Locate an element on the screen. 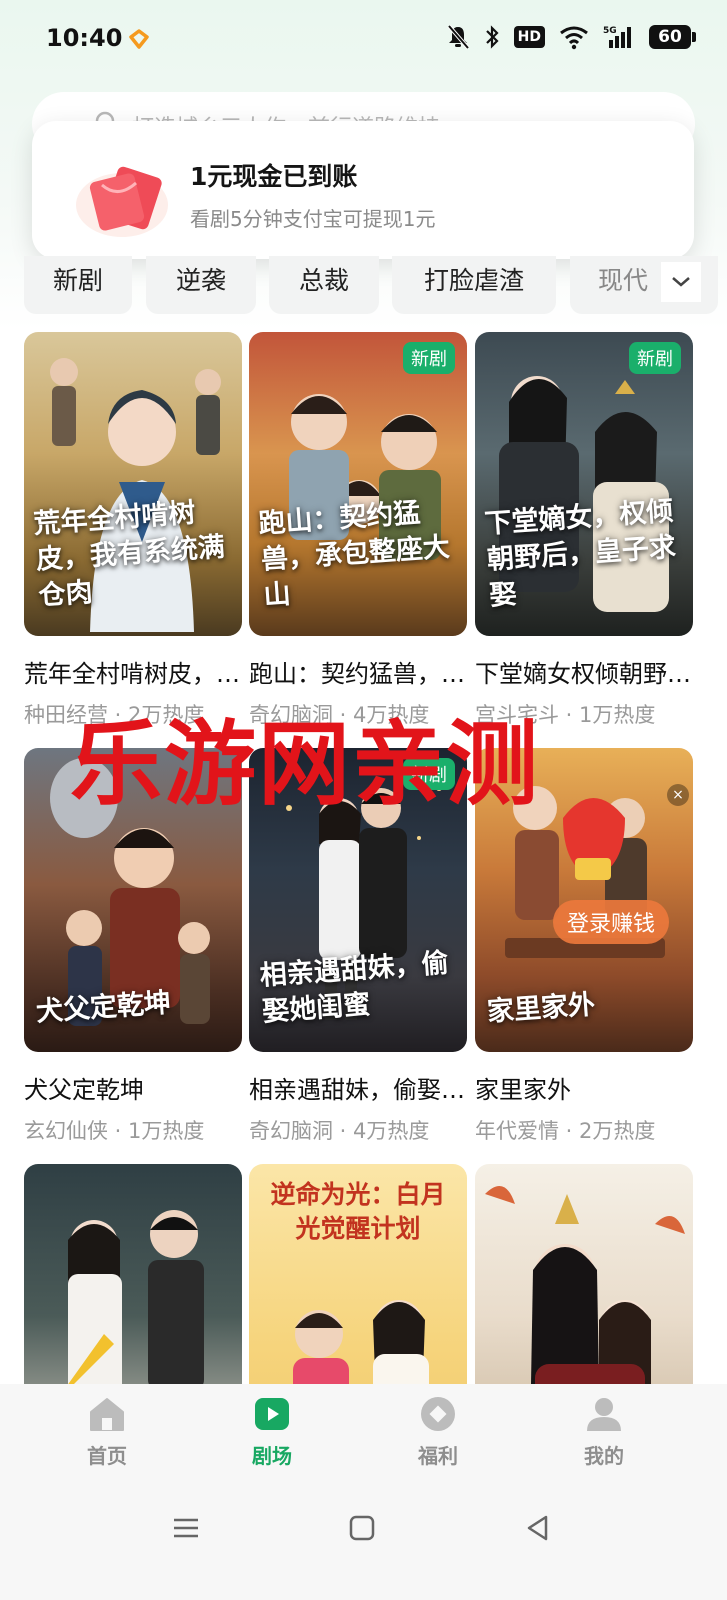 Image resolution: width=727 pixels, height=1600 pixels. svg-text: 5G is located at coordinates (610, 31).